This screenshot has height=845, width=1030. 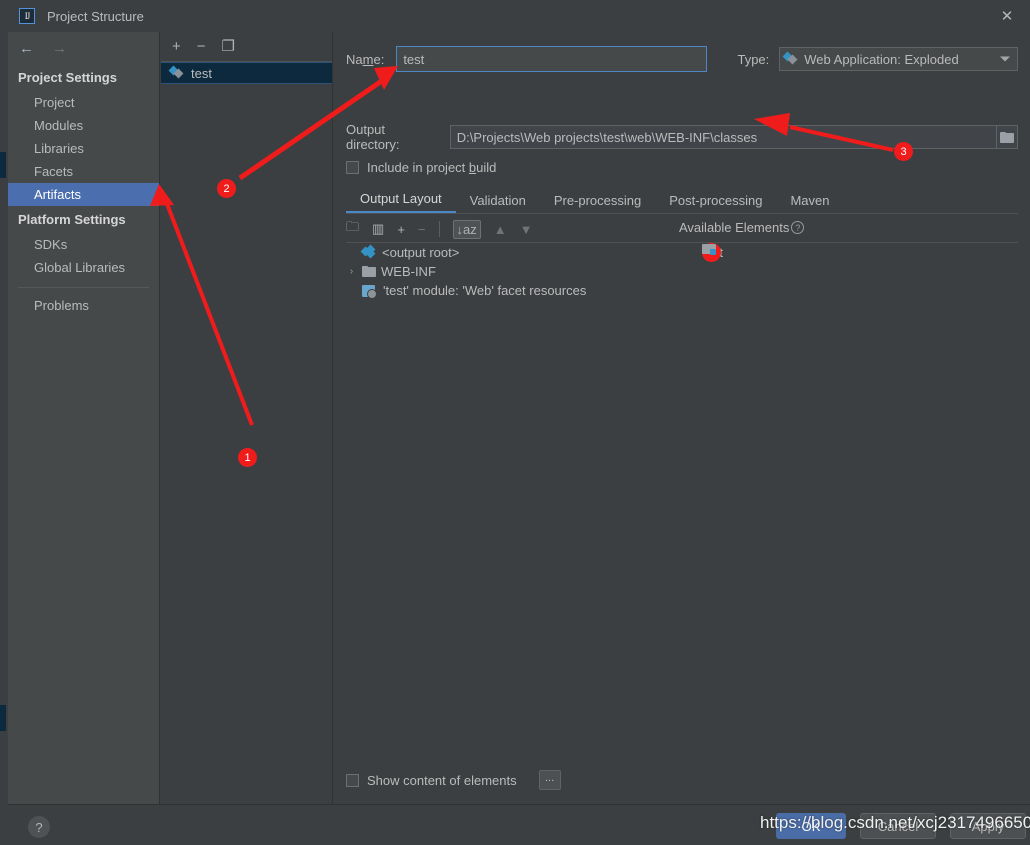 I want to click on tree-row: › WEB-INF, so click(x=511, y=271).